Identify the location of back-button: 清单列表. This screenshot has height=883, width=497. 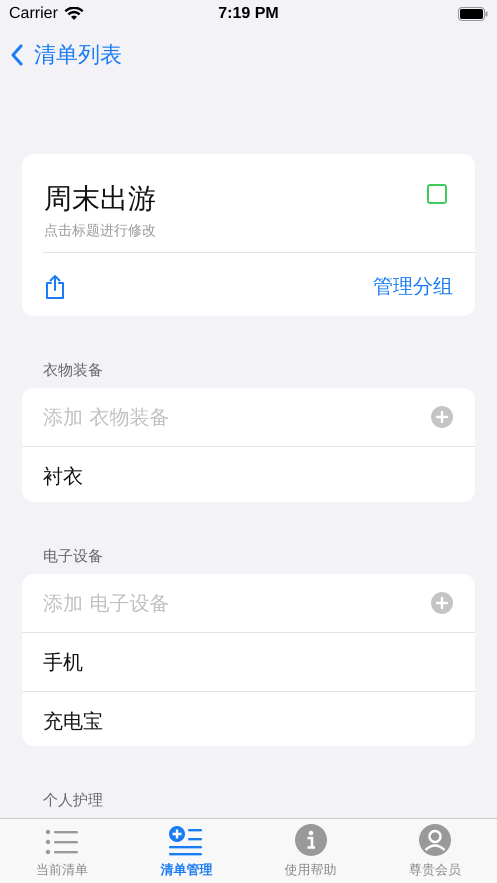
(66, 55).